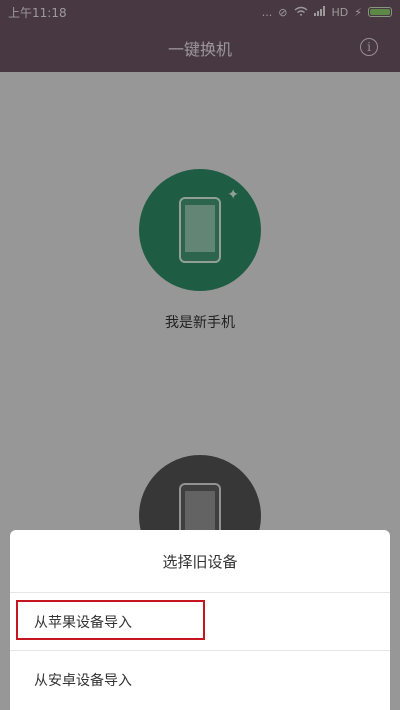  Describe the element at coordinates (110, 620) in the screenshot. I see `highlight-annotation` at that location.